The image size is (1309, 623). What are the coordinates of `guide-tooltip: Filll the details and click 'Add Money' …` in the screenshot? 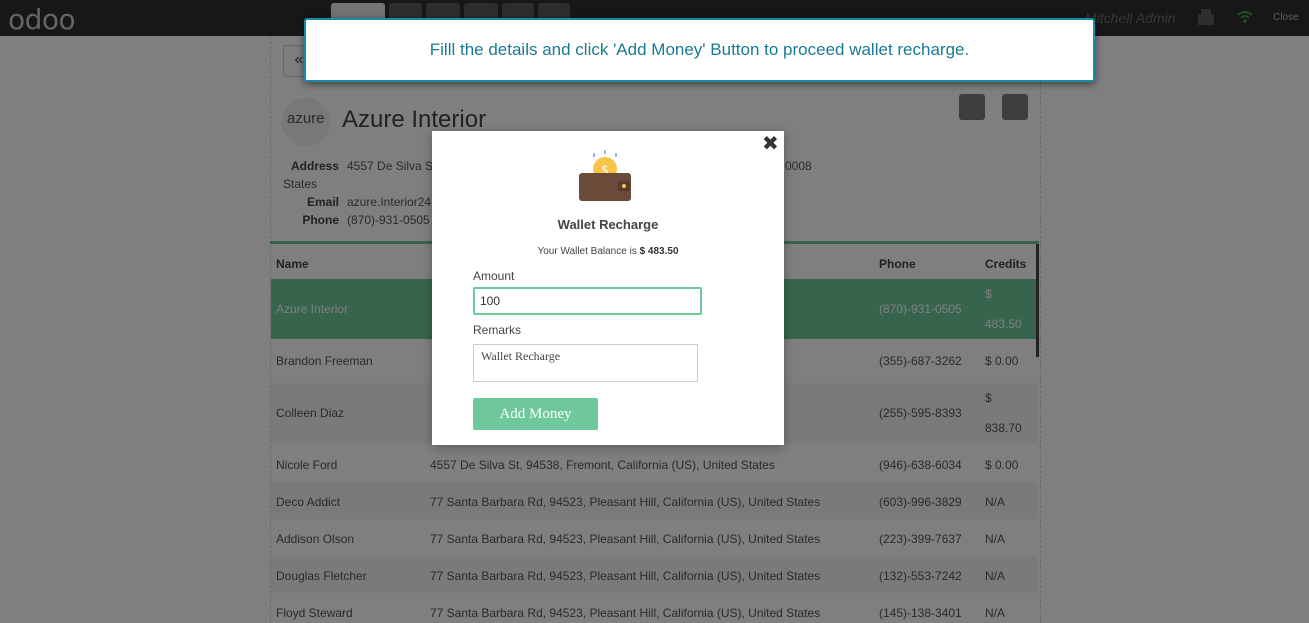 It's located at (699, 50).